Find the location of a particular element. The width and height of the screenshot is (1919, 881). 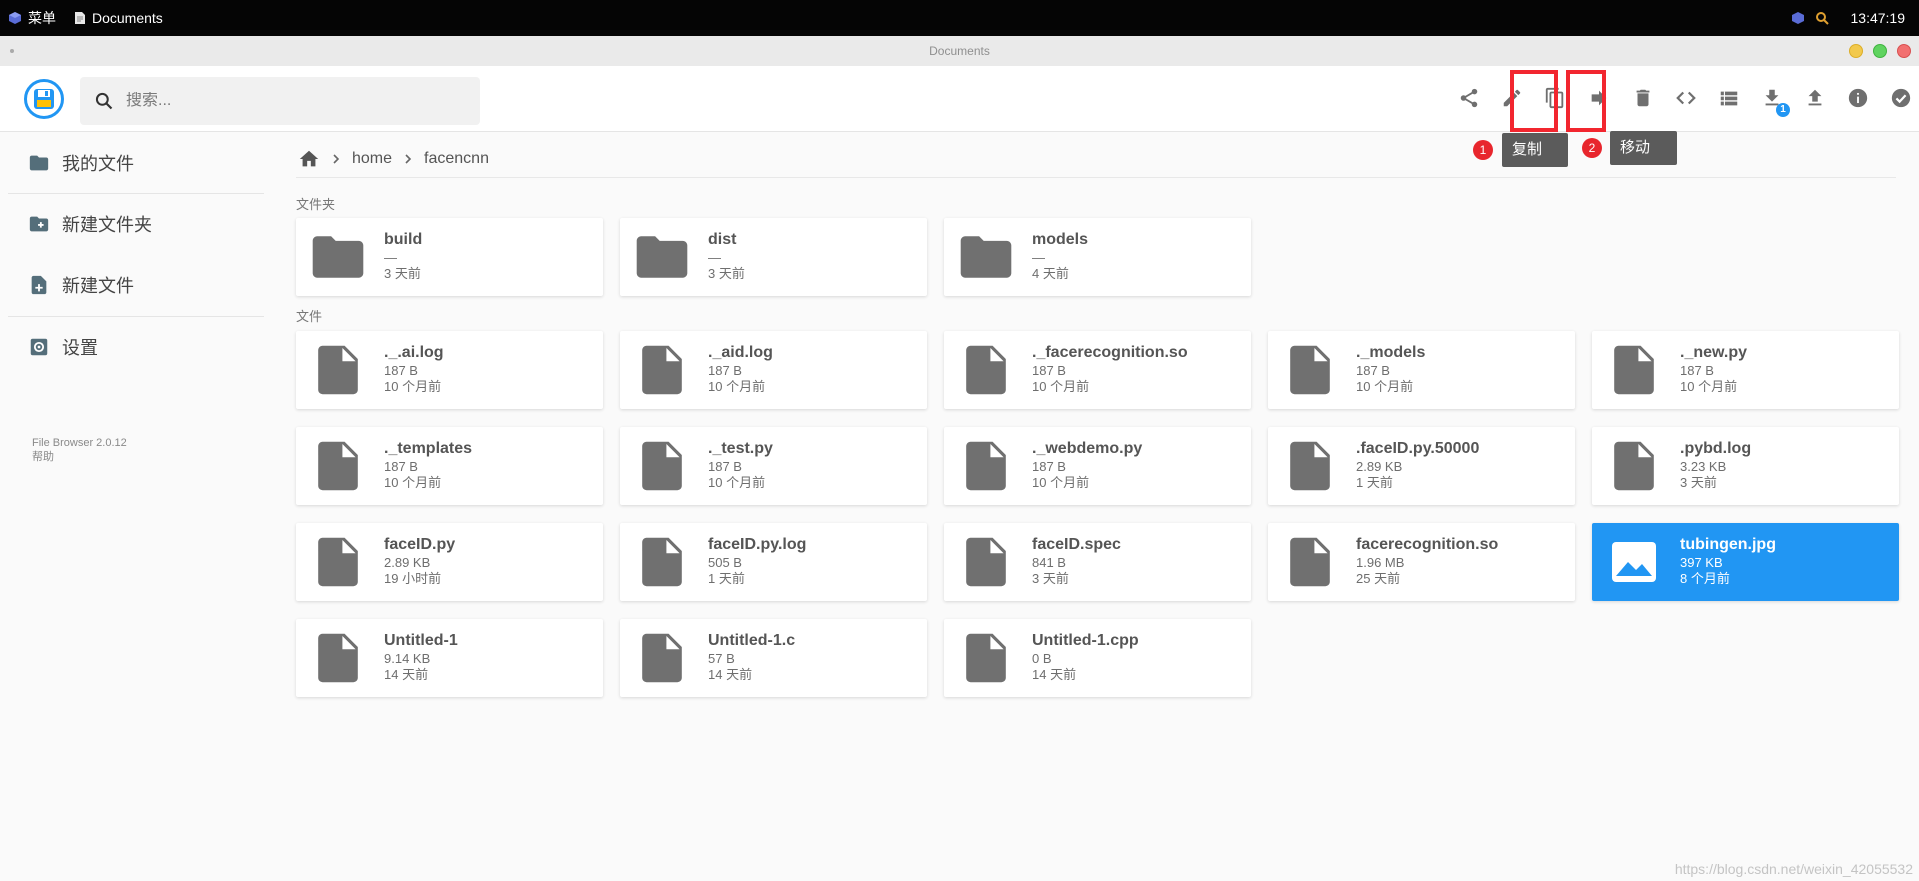

breadcrumb-item: facencnn is located at coordinates (456, 159).